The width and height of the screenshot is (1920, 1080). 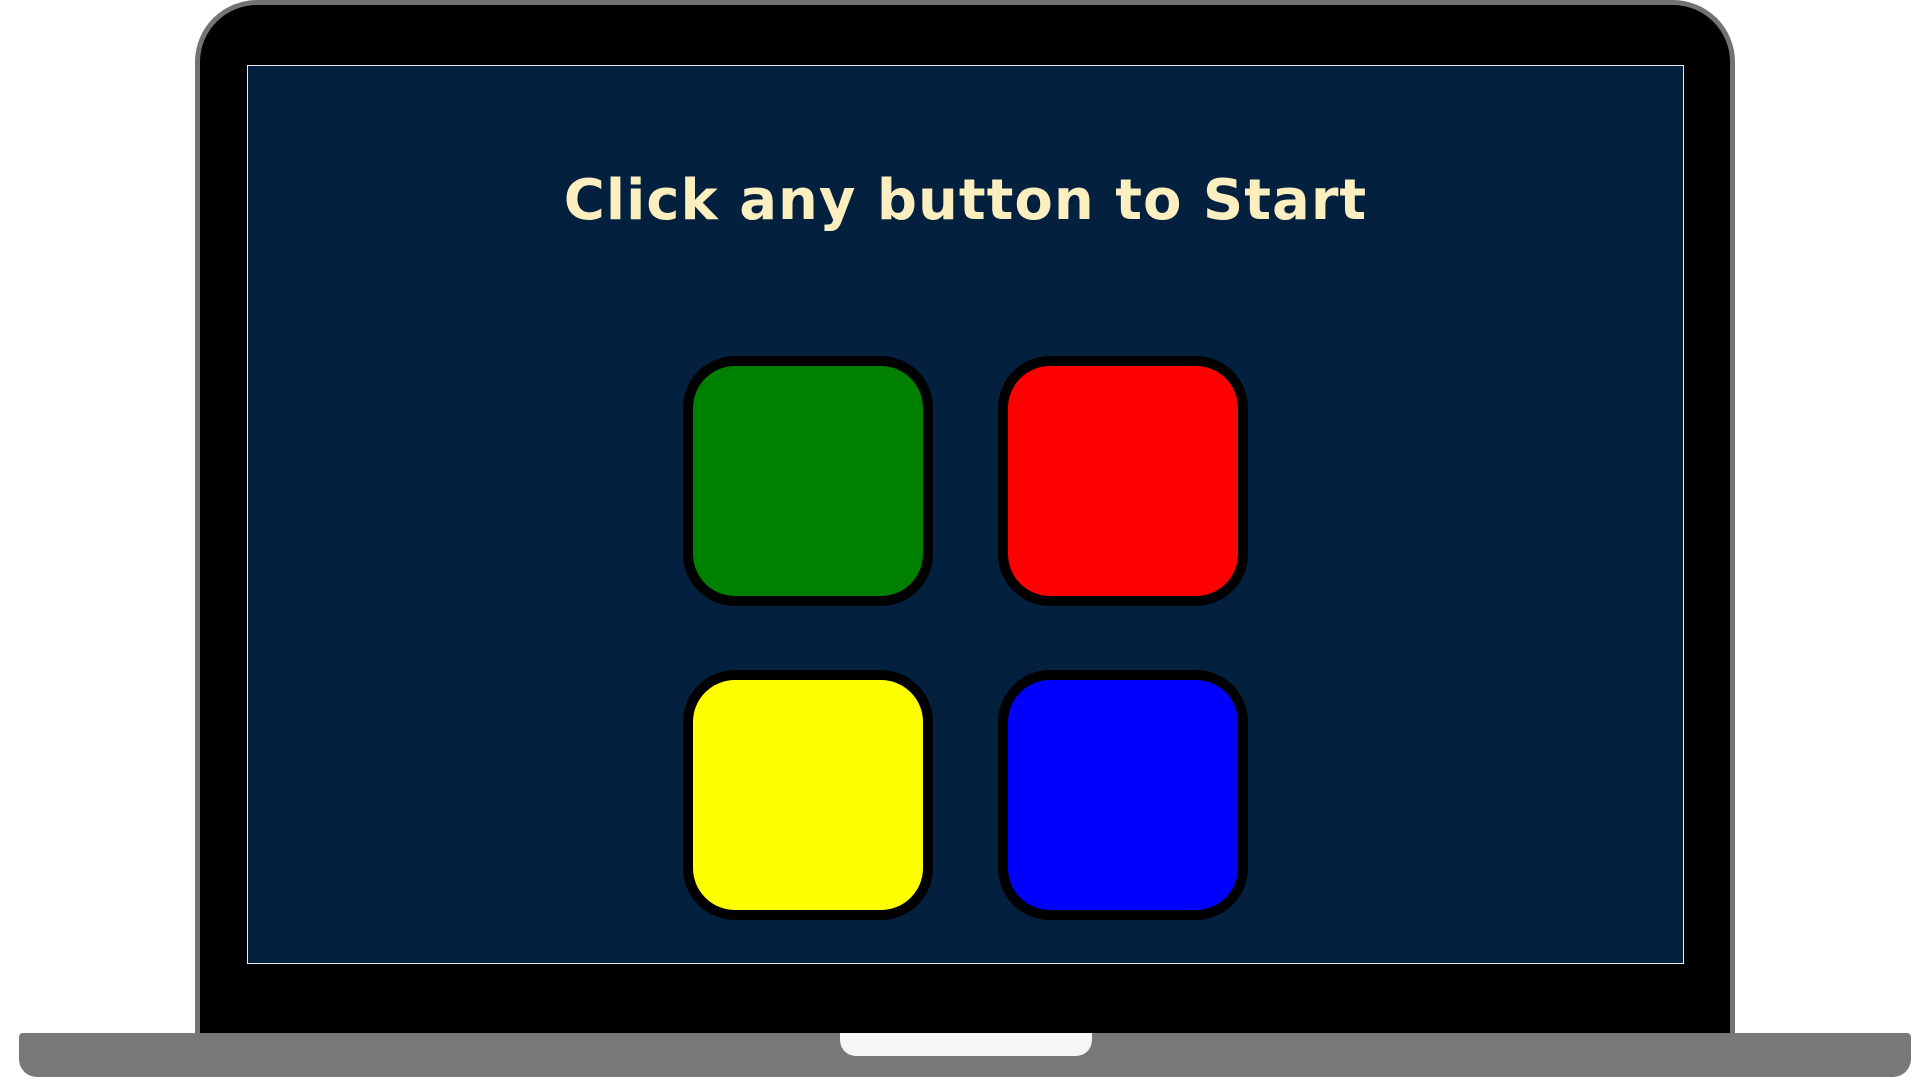 I want to click on red-button, so click(x=1123, y=481).